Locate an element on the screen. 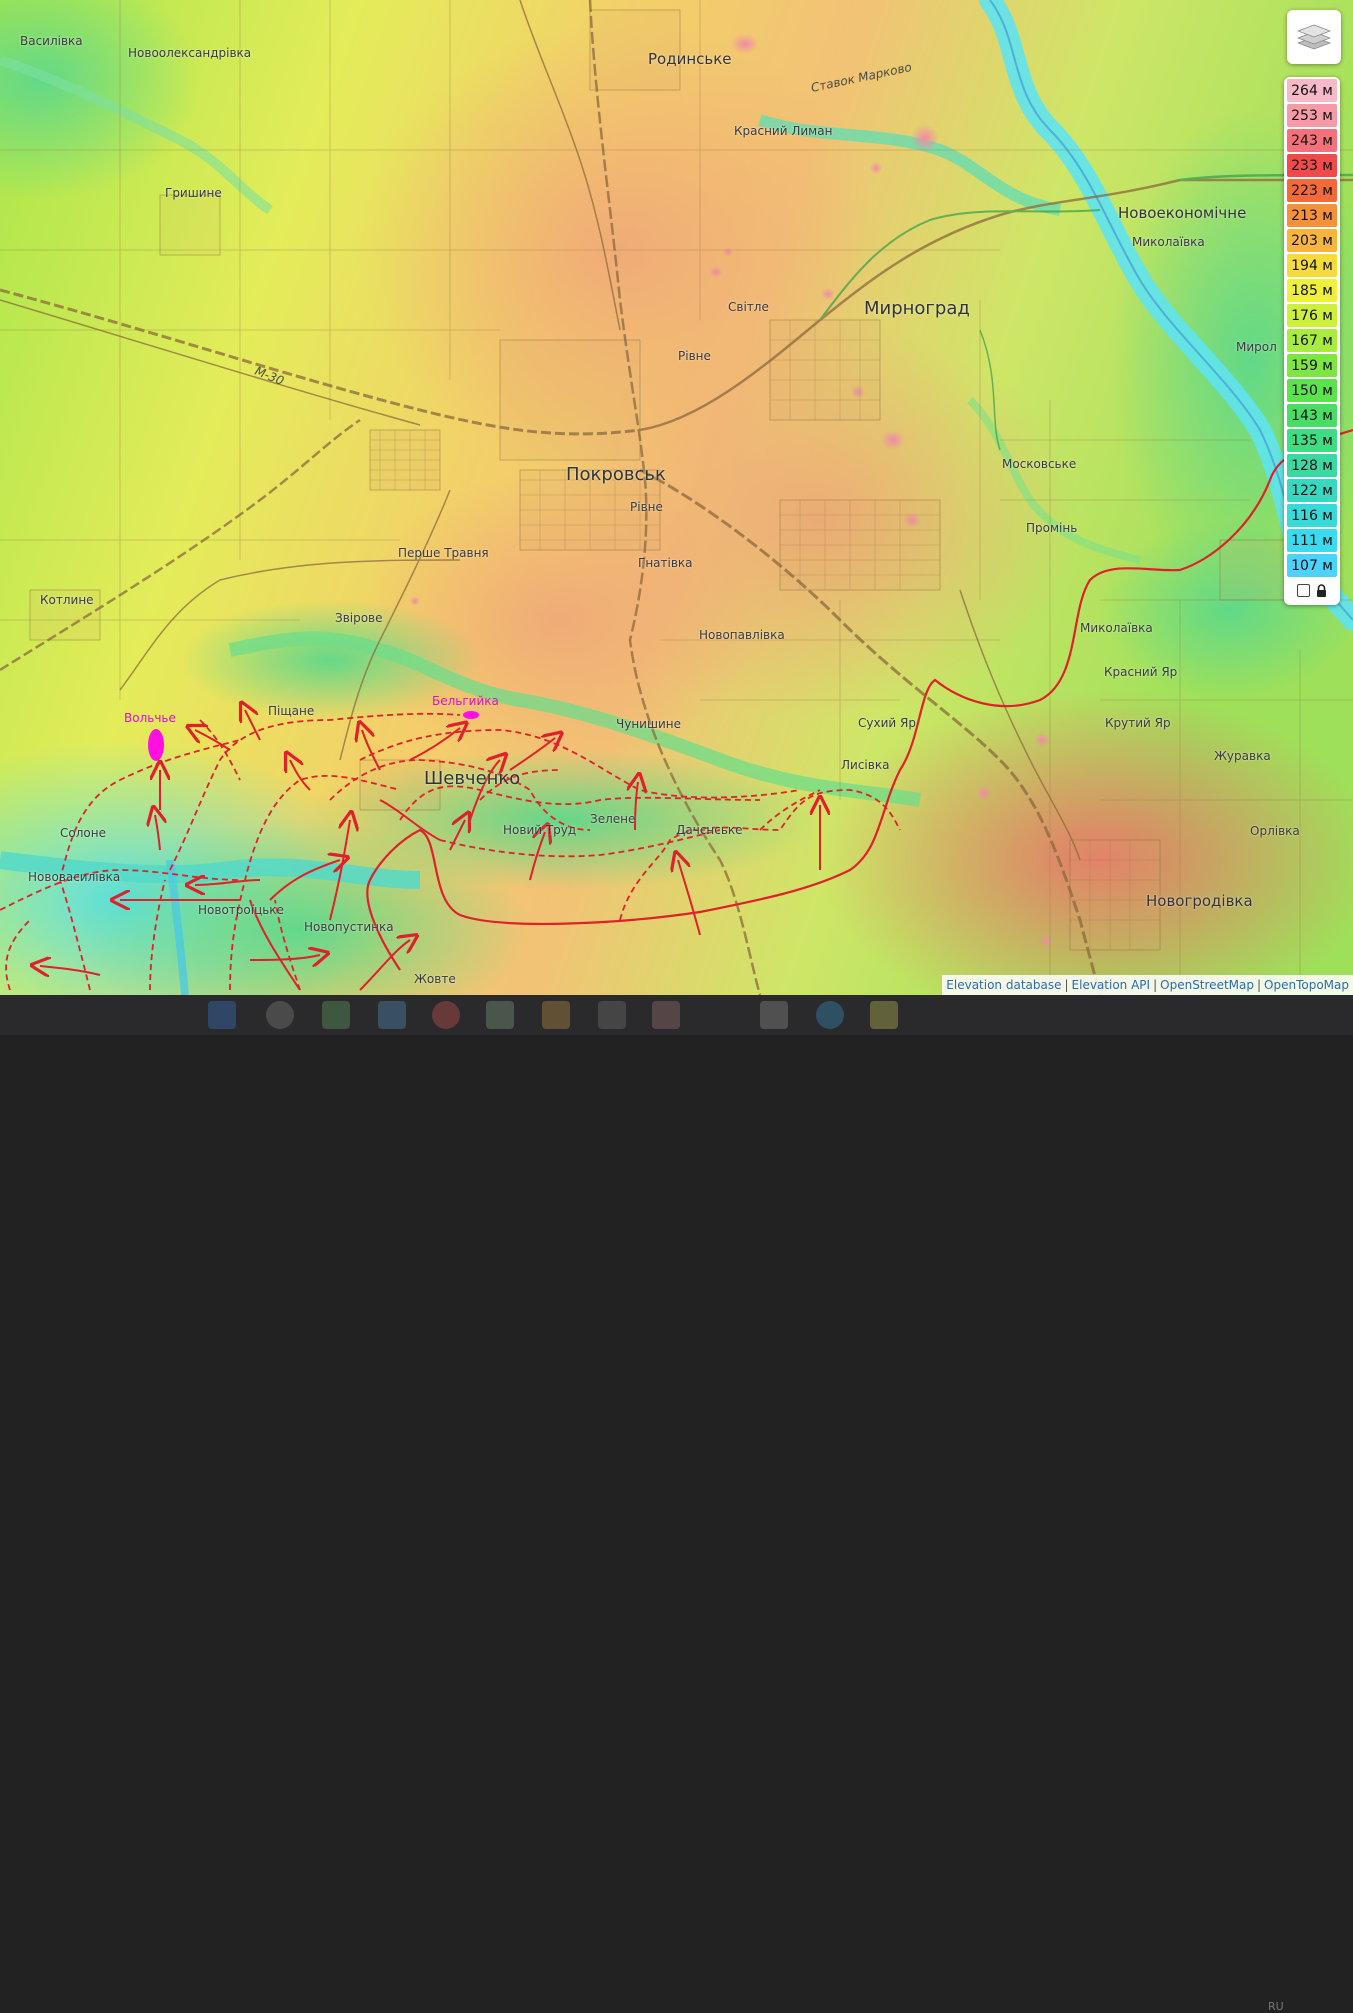 The width and height of the screenshot is (1353, 2013). place-label: Красний Лиман is located at coordinates (783, 131).